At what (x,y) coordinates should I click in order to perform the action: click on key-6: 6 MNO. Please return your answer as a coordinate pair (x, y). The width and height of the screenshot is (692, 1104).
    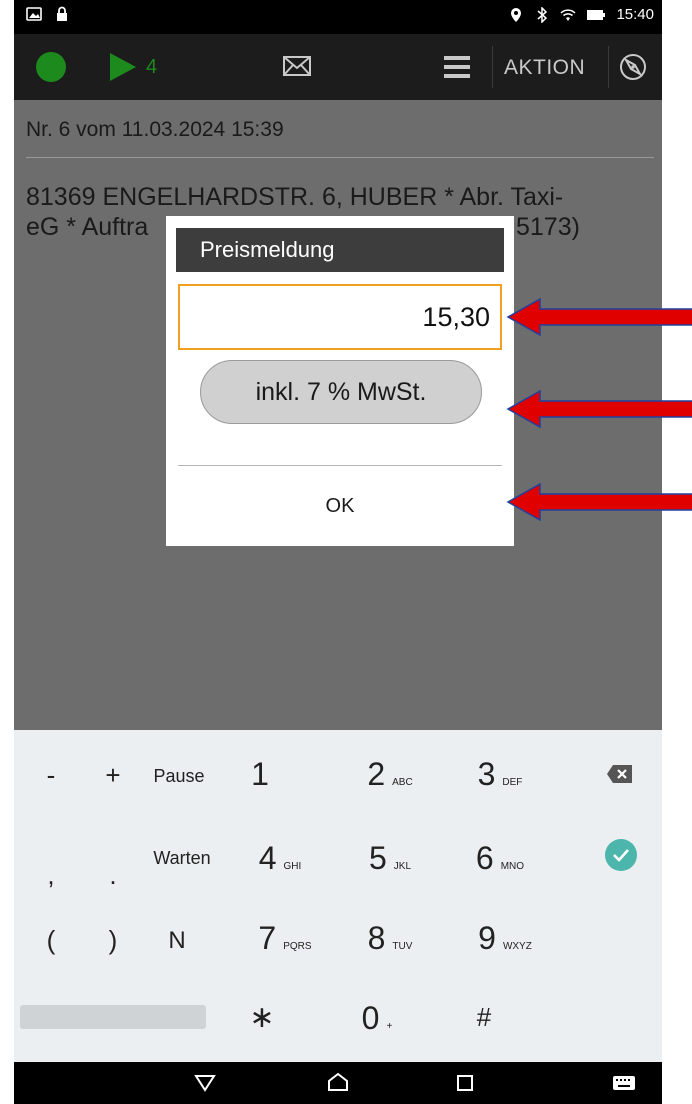
    Looking at the image, I should click on (500, 858).